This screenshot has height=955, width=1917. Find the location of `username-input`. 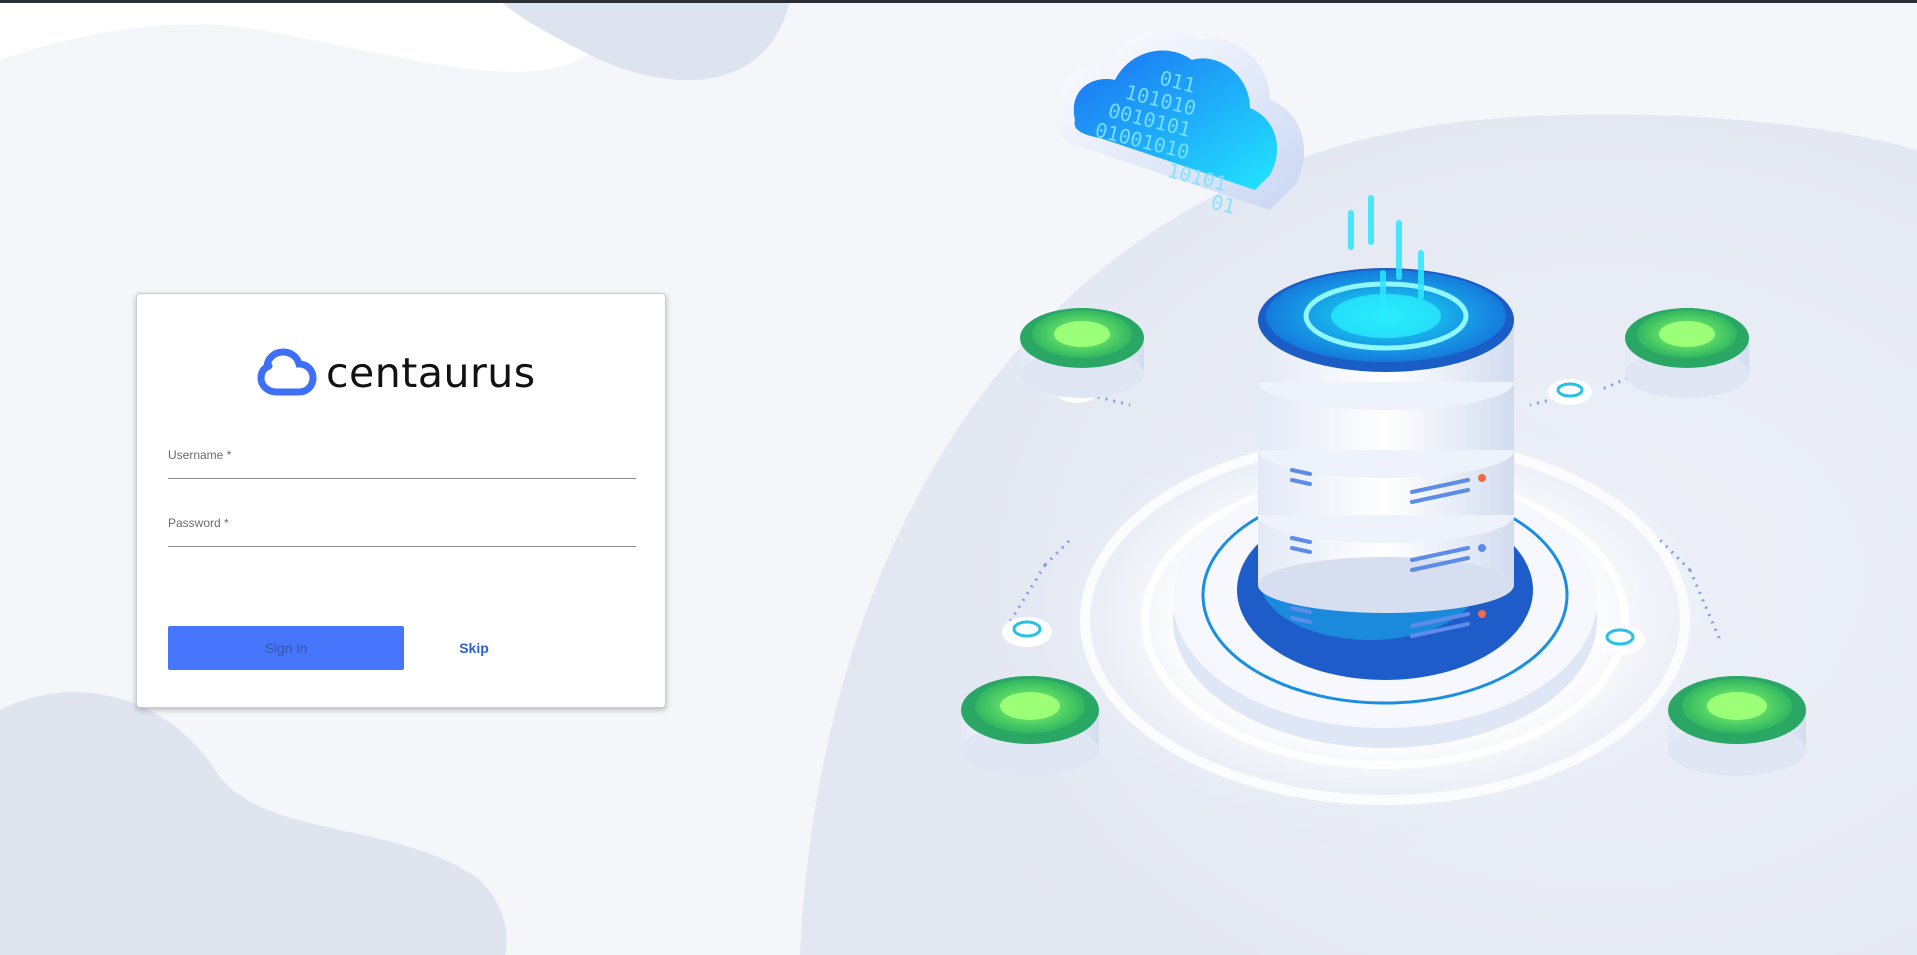

username-input is located at coordinates (402, 469).